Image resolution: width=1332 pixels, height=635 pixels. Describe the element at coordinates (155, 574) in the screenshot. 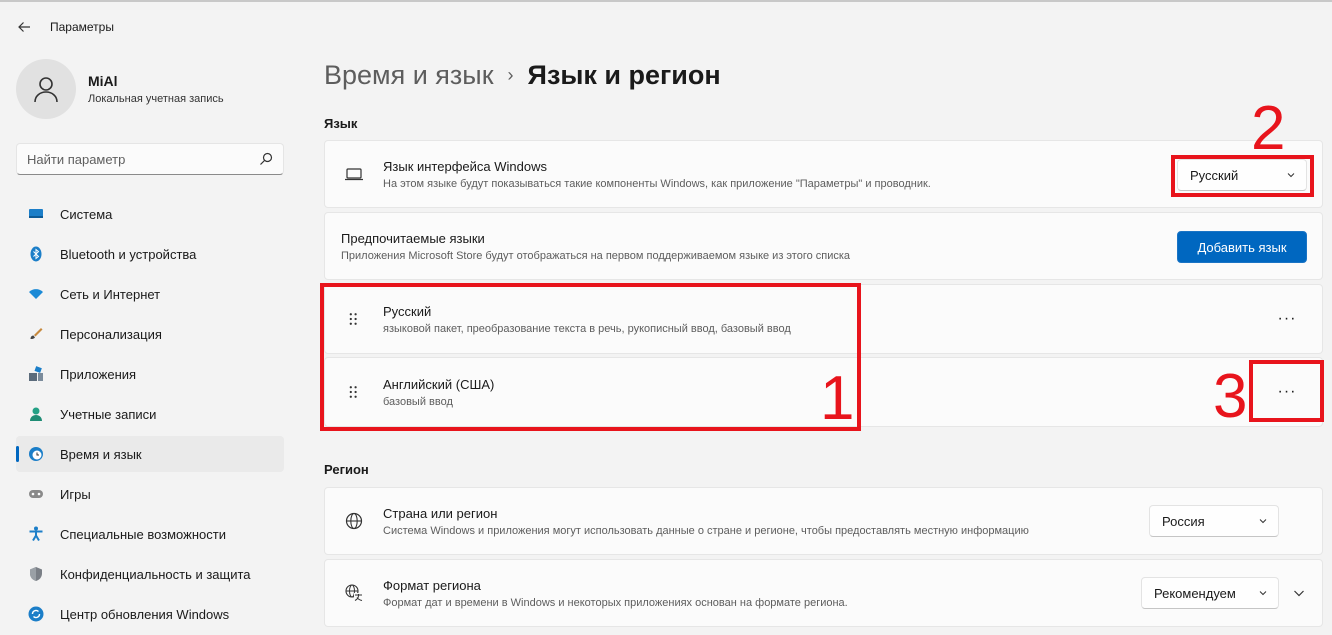

I see `sidebar-item-label: Конфиденциальность и защита` at that location.